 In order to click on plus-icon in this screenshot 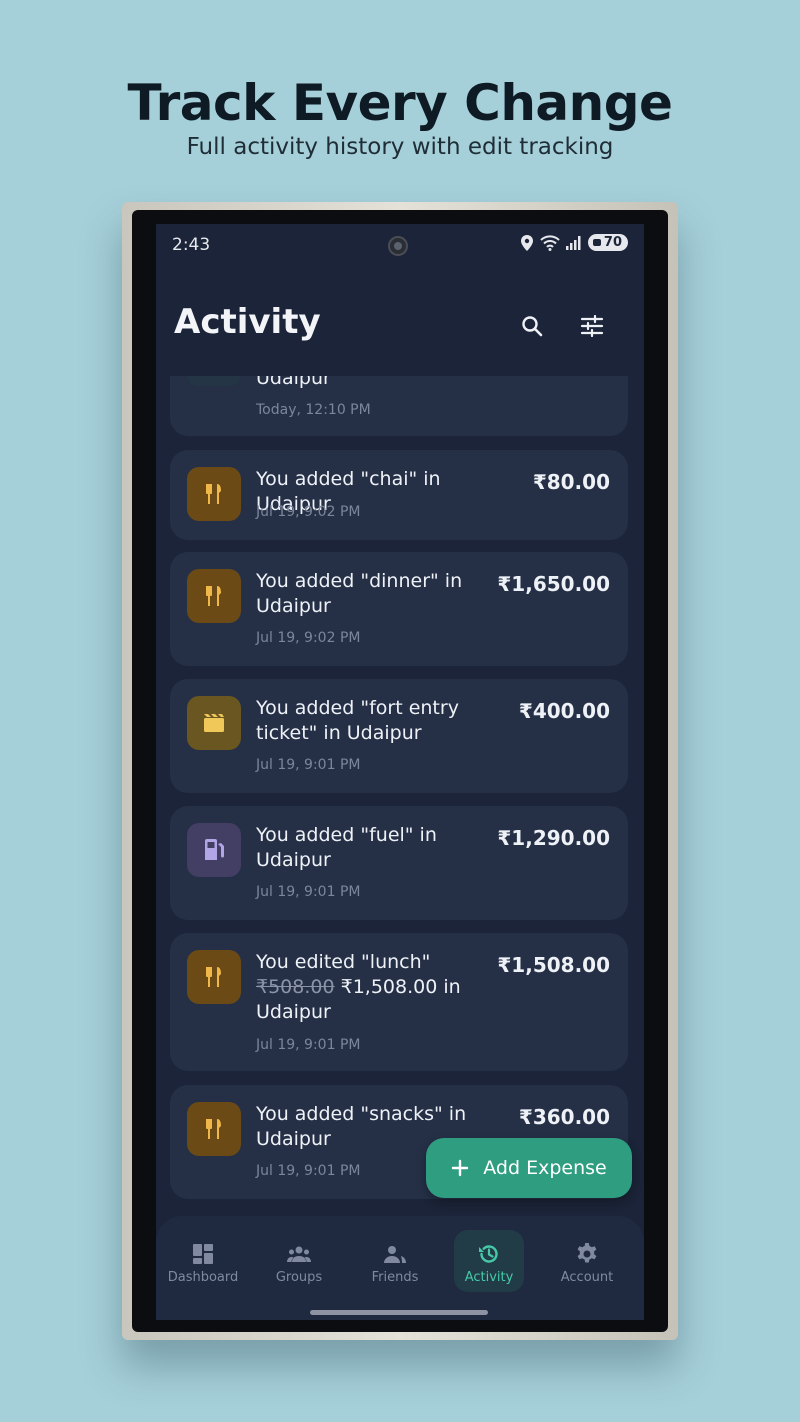, I will do `click(460, 1168)`.